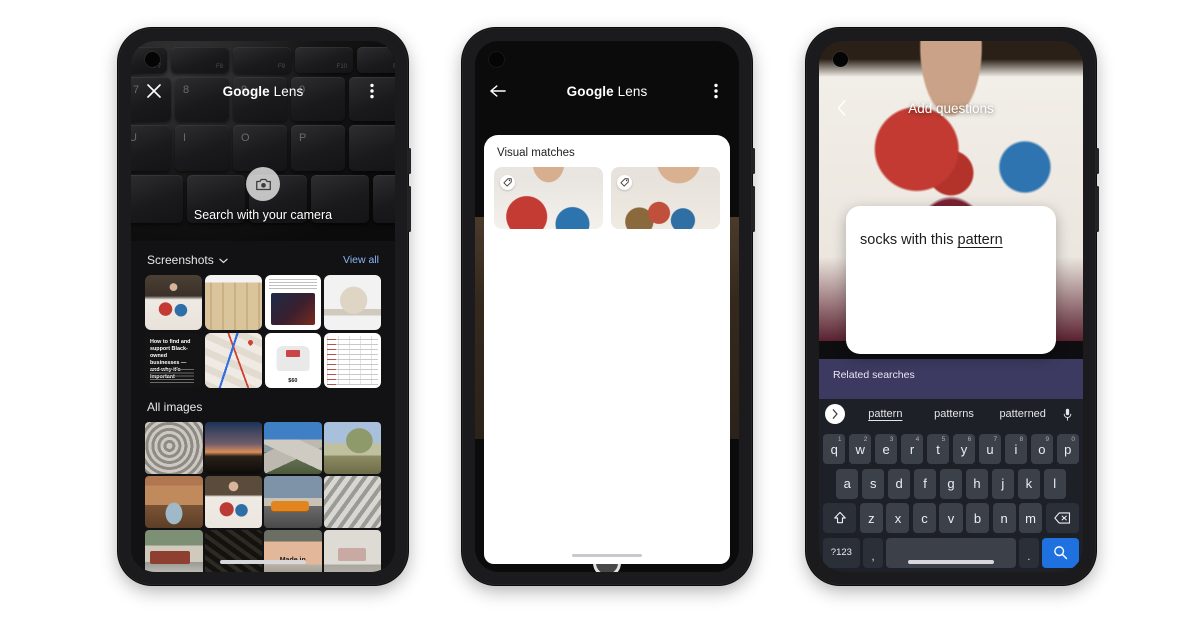 Image resolution: width=1200 pixels, height=628 pixels. I want to click on visual-matches-cards, so click(607, 198).